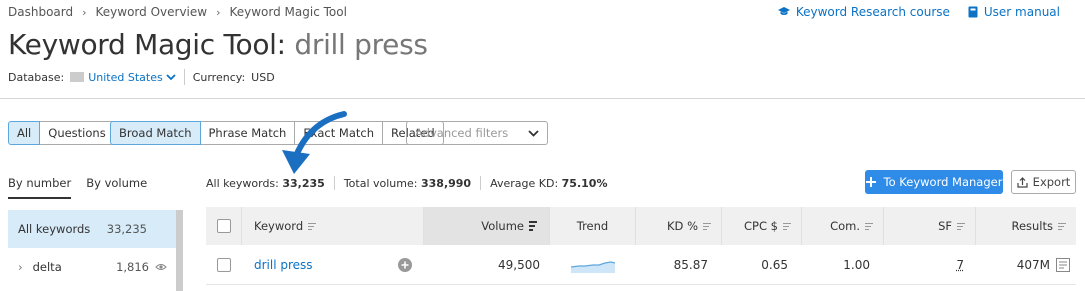  I want to click on question-filter-tabs: All Questions, so click(61, 133).